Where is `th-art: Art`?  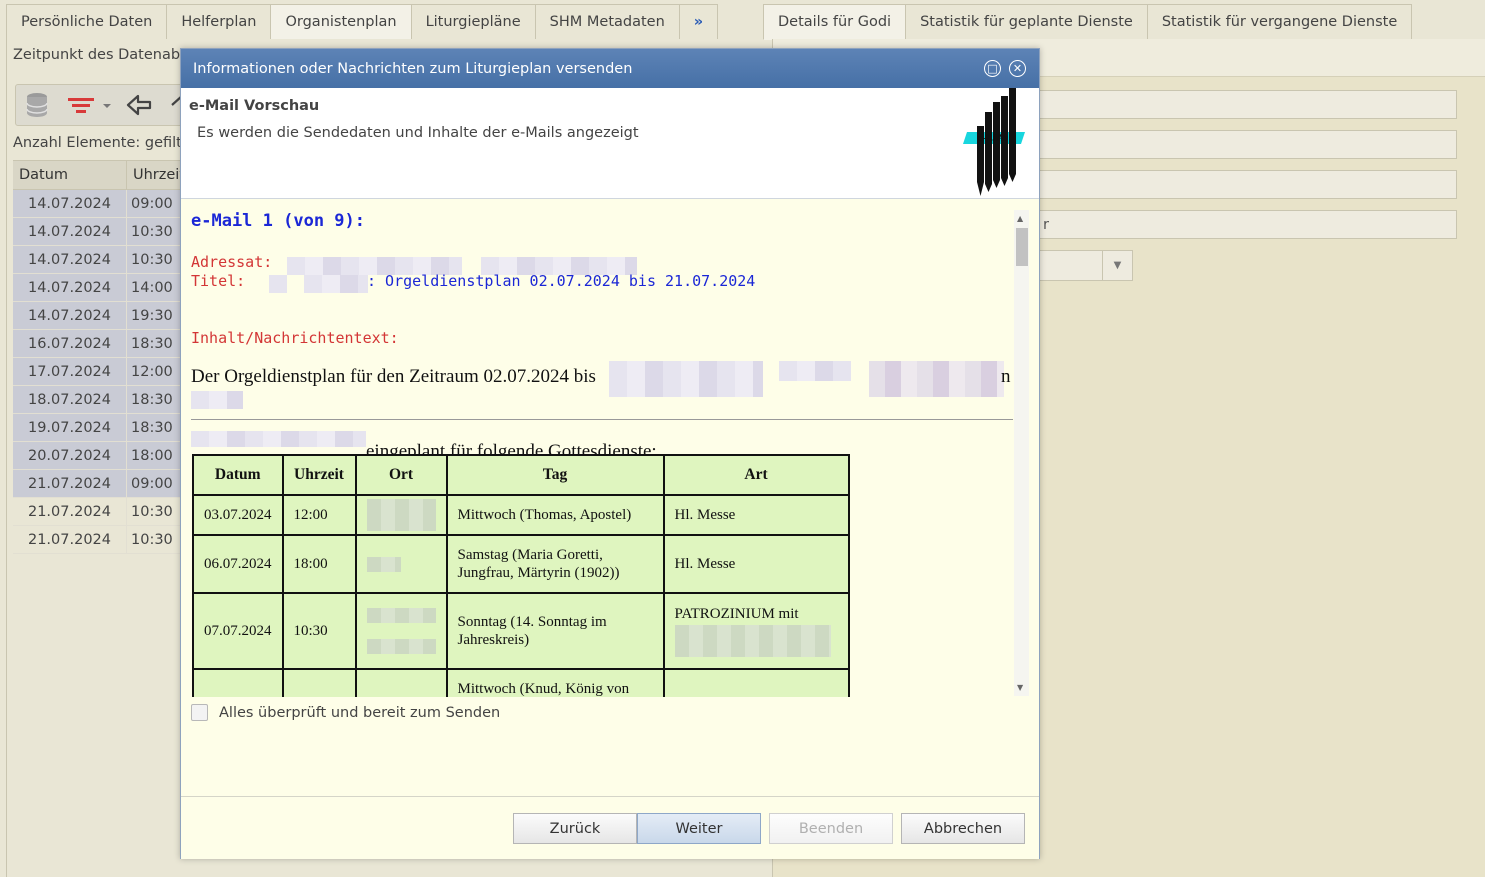 th-art: Art is located at coordinates (756, 475).